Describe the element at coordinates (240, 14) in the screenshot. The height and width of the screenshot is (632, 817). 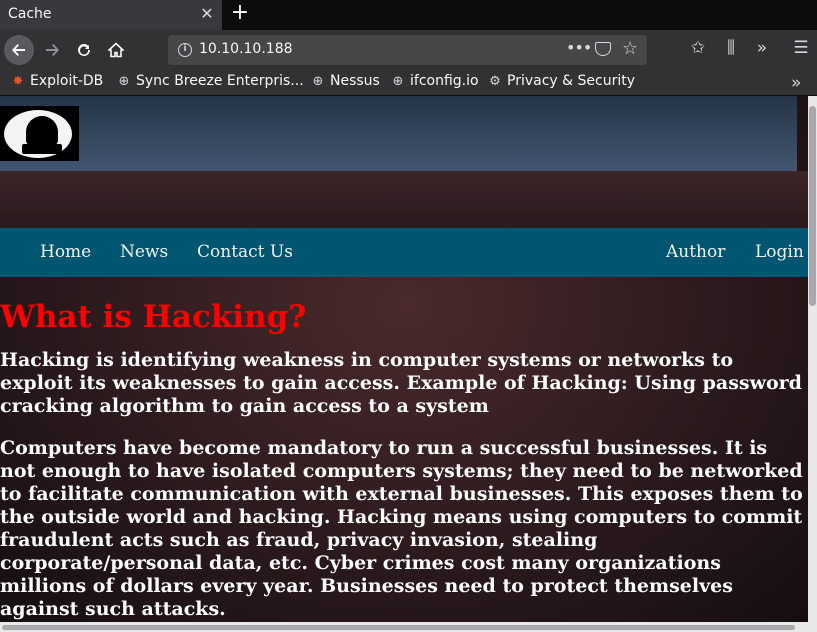
I see `new-tab-icon: +` at that location.